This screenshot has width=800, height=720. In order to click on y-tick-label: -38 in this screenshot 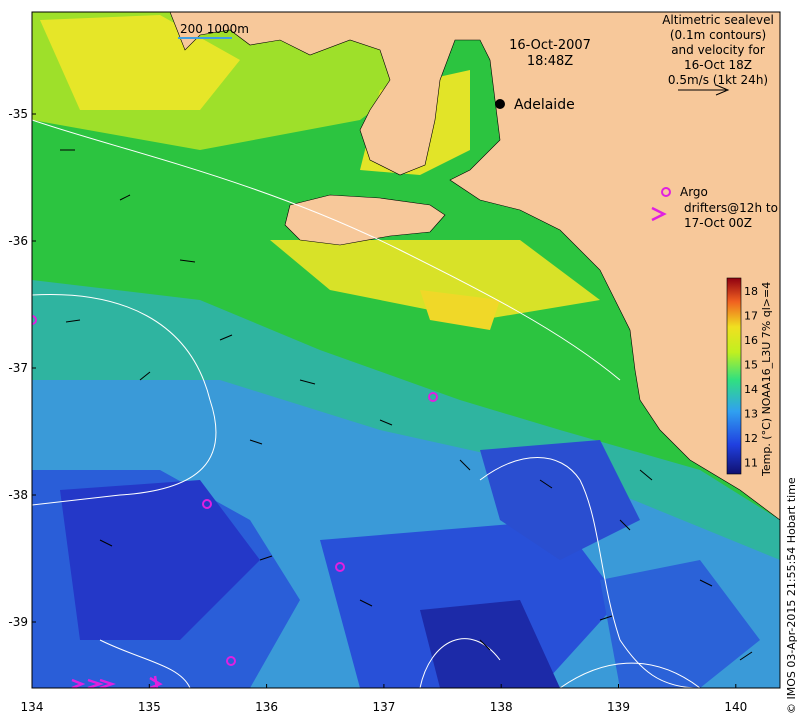, I will do `click(18, 495)`.